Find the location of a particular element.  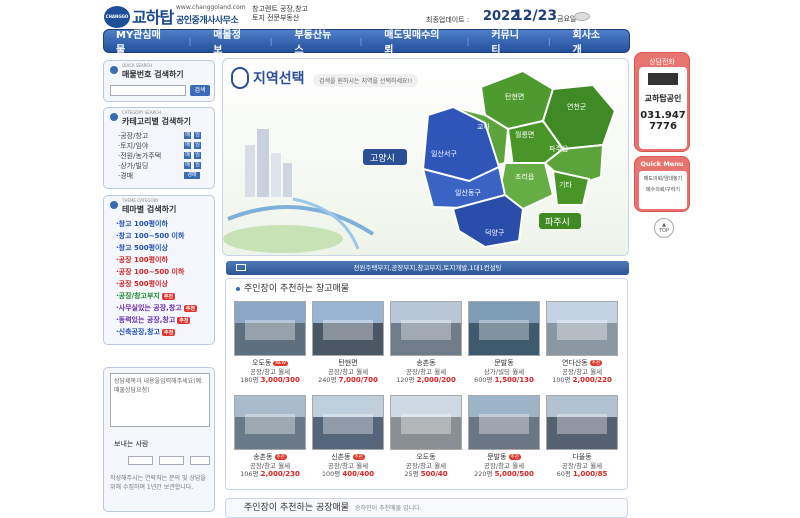

logo-subtitle: 공인중개사사무소 is located at coordinates (207, 21).